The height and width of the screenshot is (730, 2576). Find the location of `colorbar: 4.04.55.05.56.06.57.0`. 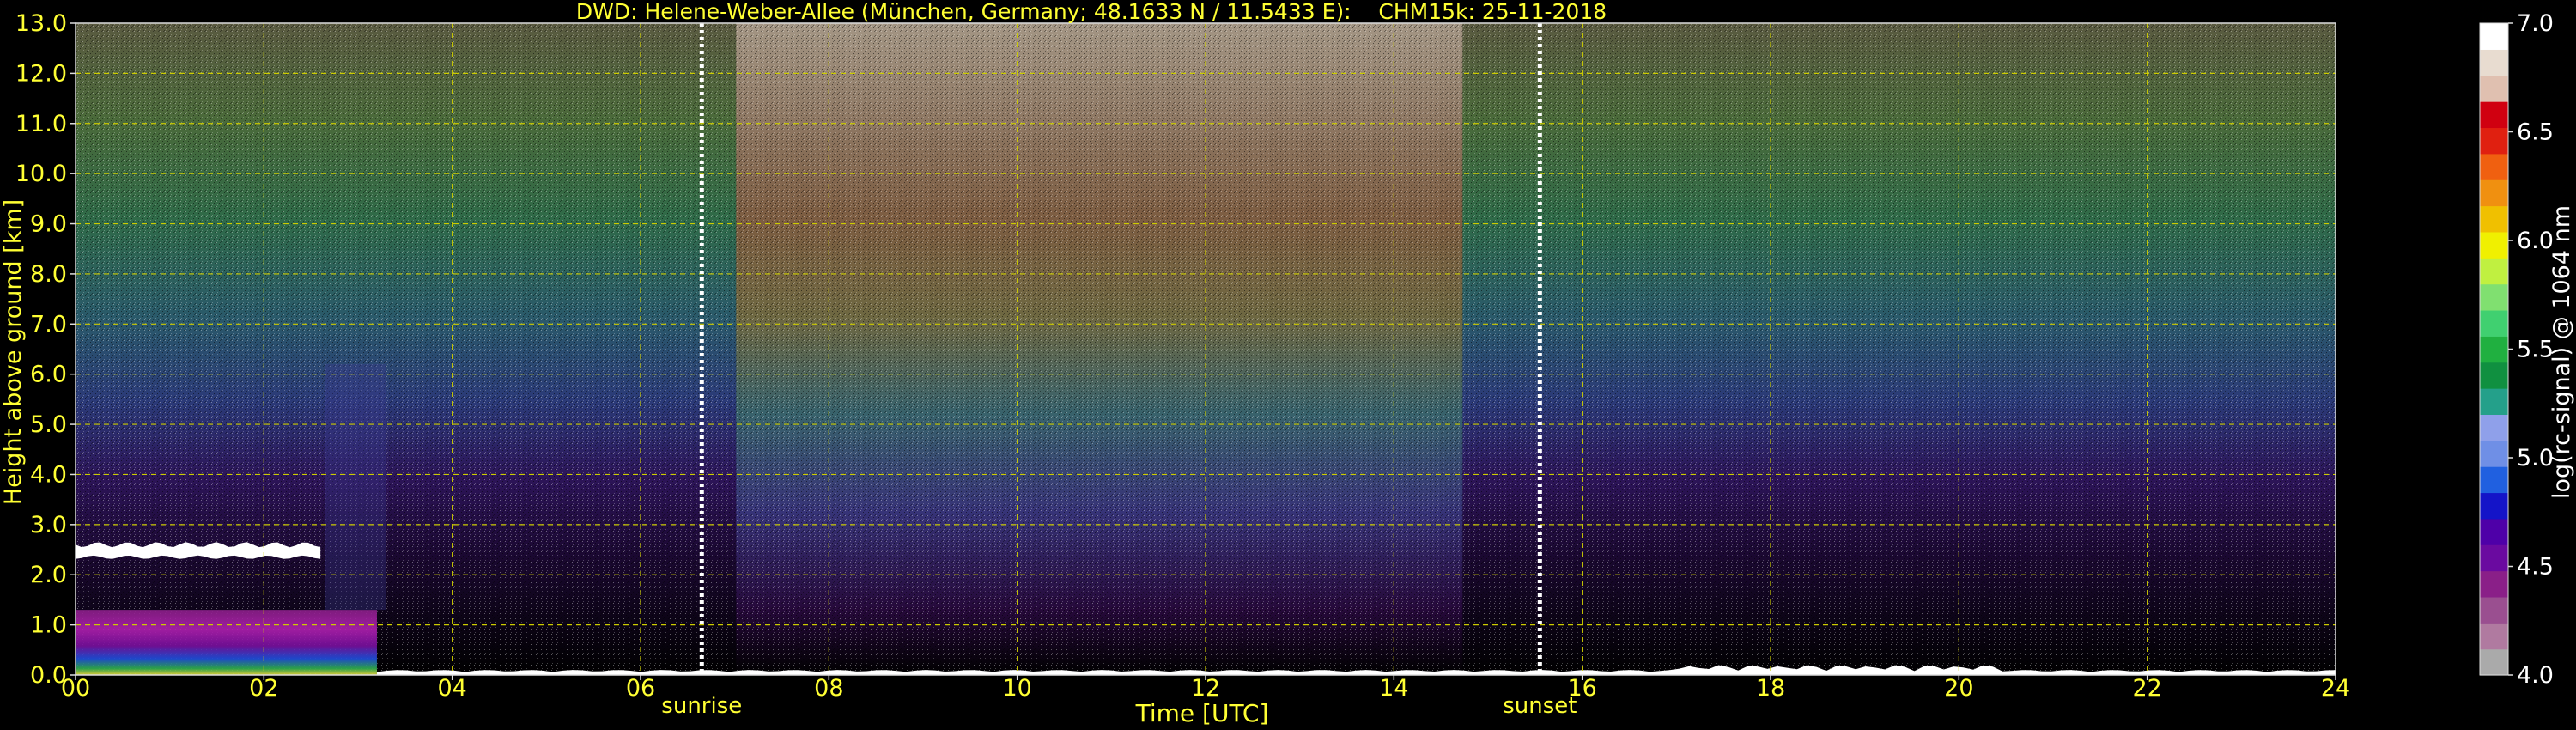

colorbar: 4.04.55.05.56.06.57.0 is located at coordinates (2516, 349).